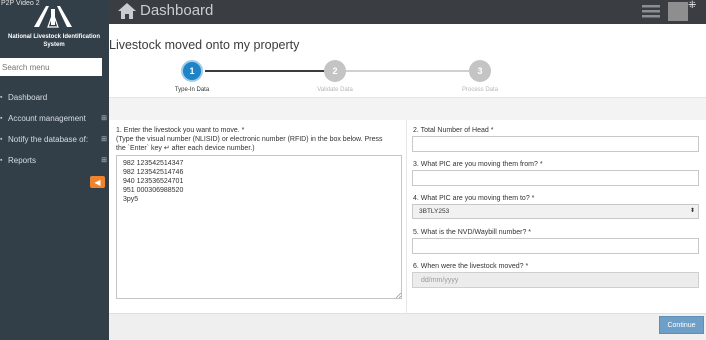 Image resolution: width=706 pixels, height=340 pixels. Describe the element at coordinates (555, 178) in the screenshot. I see `pic-from-input` at that location.